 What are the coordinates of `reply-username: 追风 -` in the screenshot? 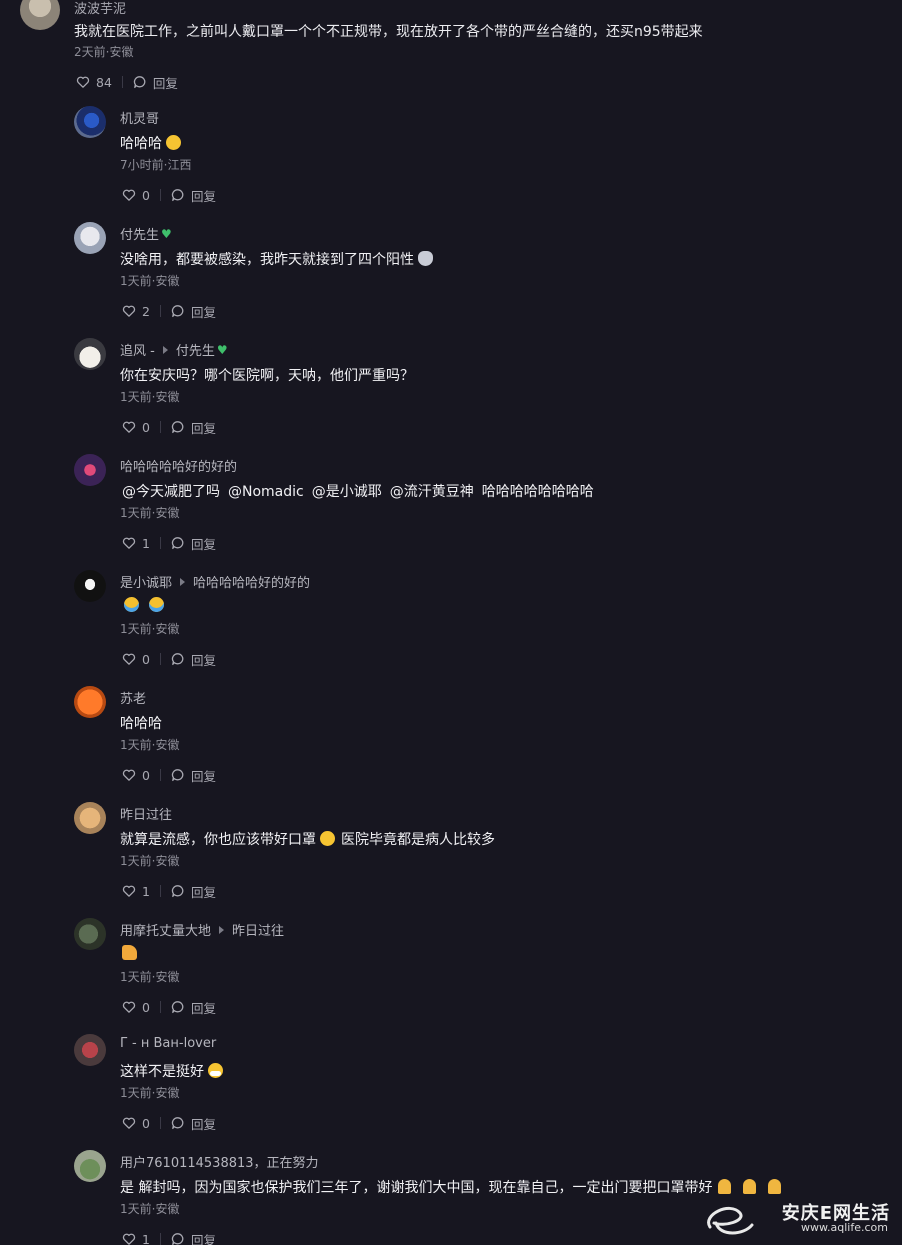 It's located at (137, 349).